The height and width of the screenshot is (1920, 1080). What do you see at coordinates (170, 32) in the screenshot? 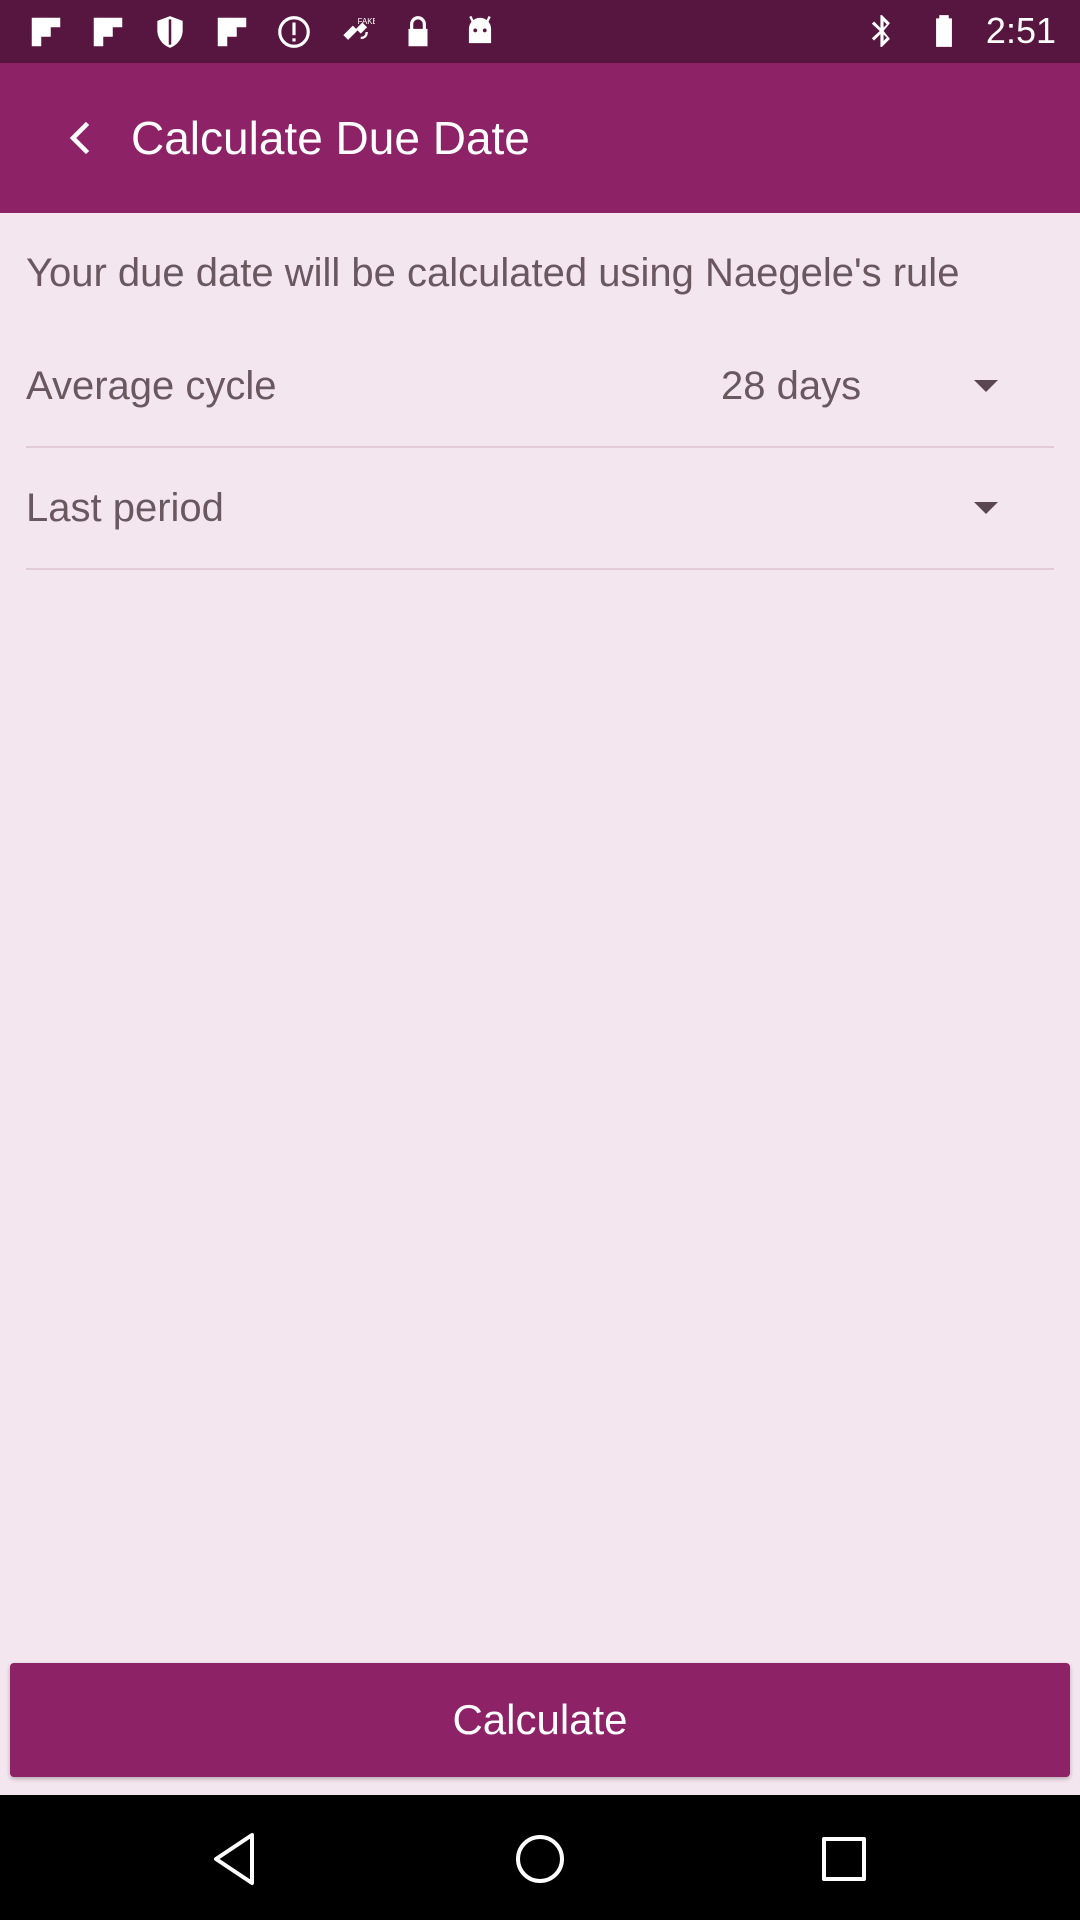
I see `shield-icon` at bounding box center [170, 32].